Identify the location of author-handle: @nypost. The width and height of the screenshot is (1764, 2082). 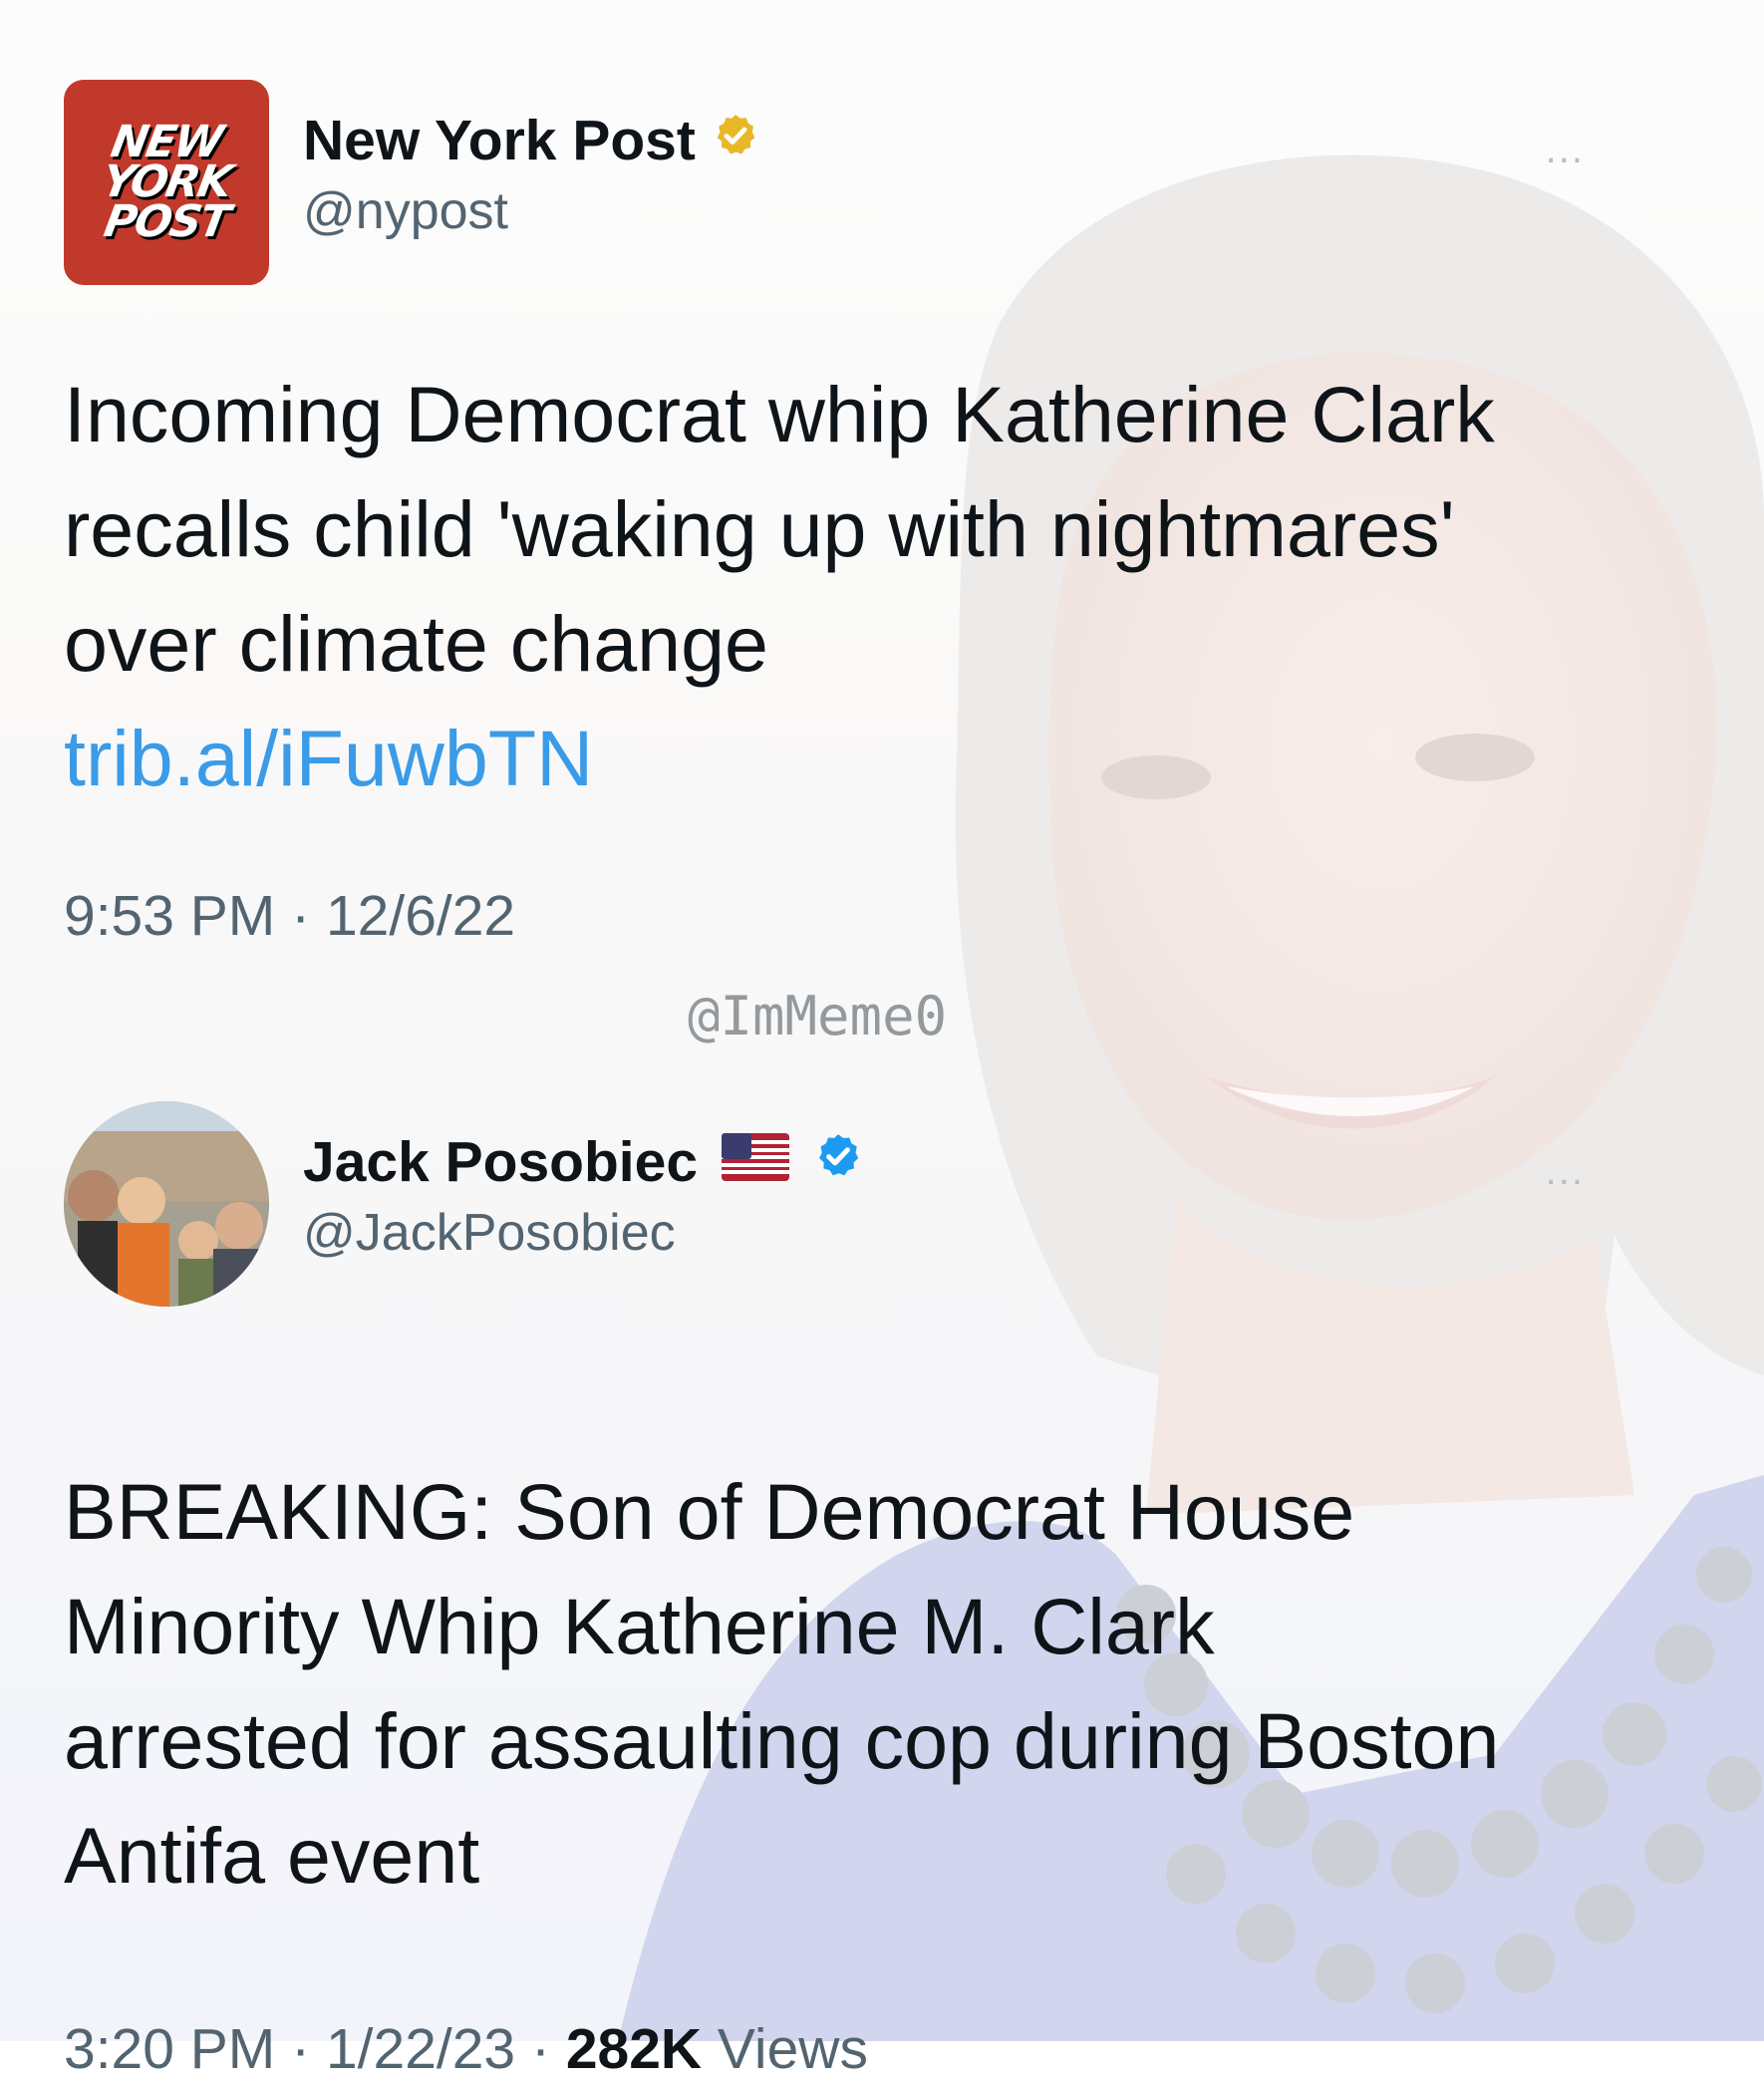
(531, 211).